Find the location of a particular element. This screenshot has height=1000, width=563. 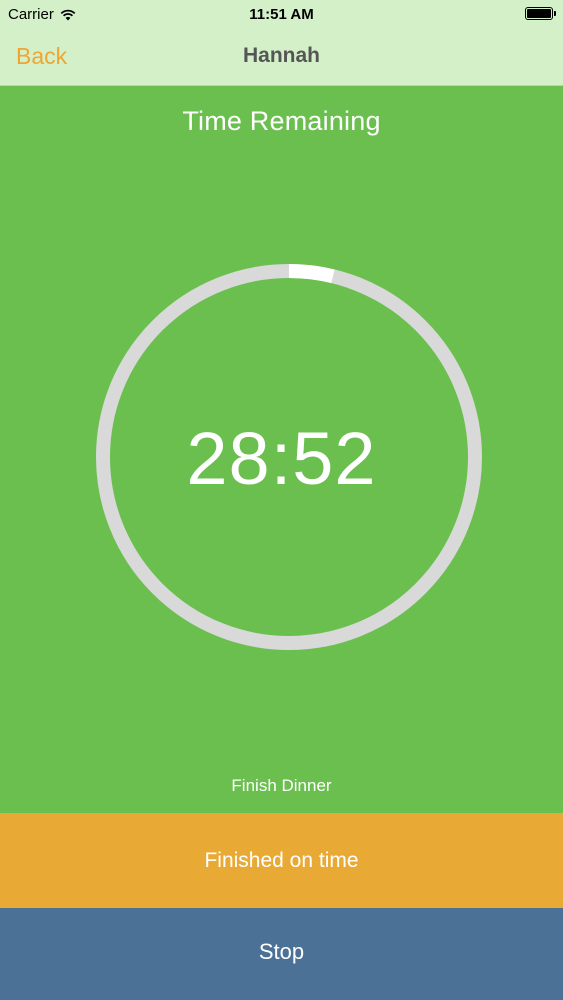

battery-icon is located at coordinates (540, 13).